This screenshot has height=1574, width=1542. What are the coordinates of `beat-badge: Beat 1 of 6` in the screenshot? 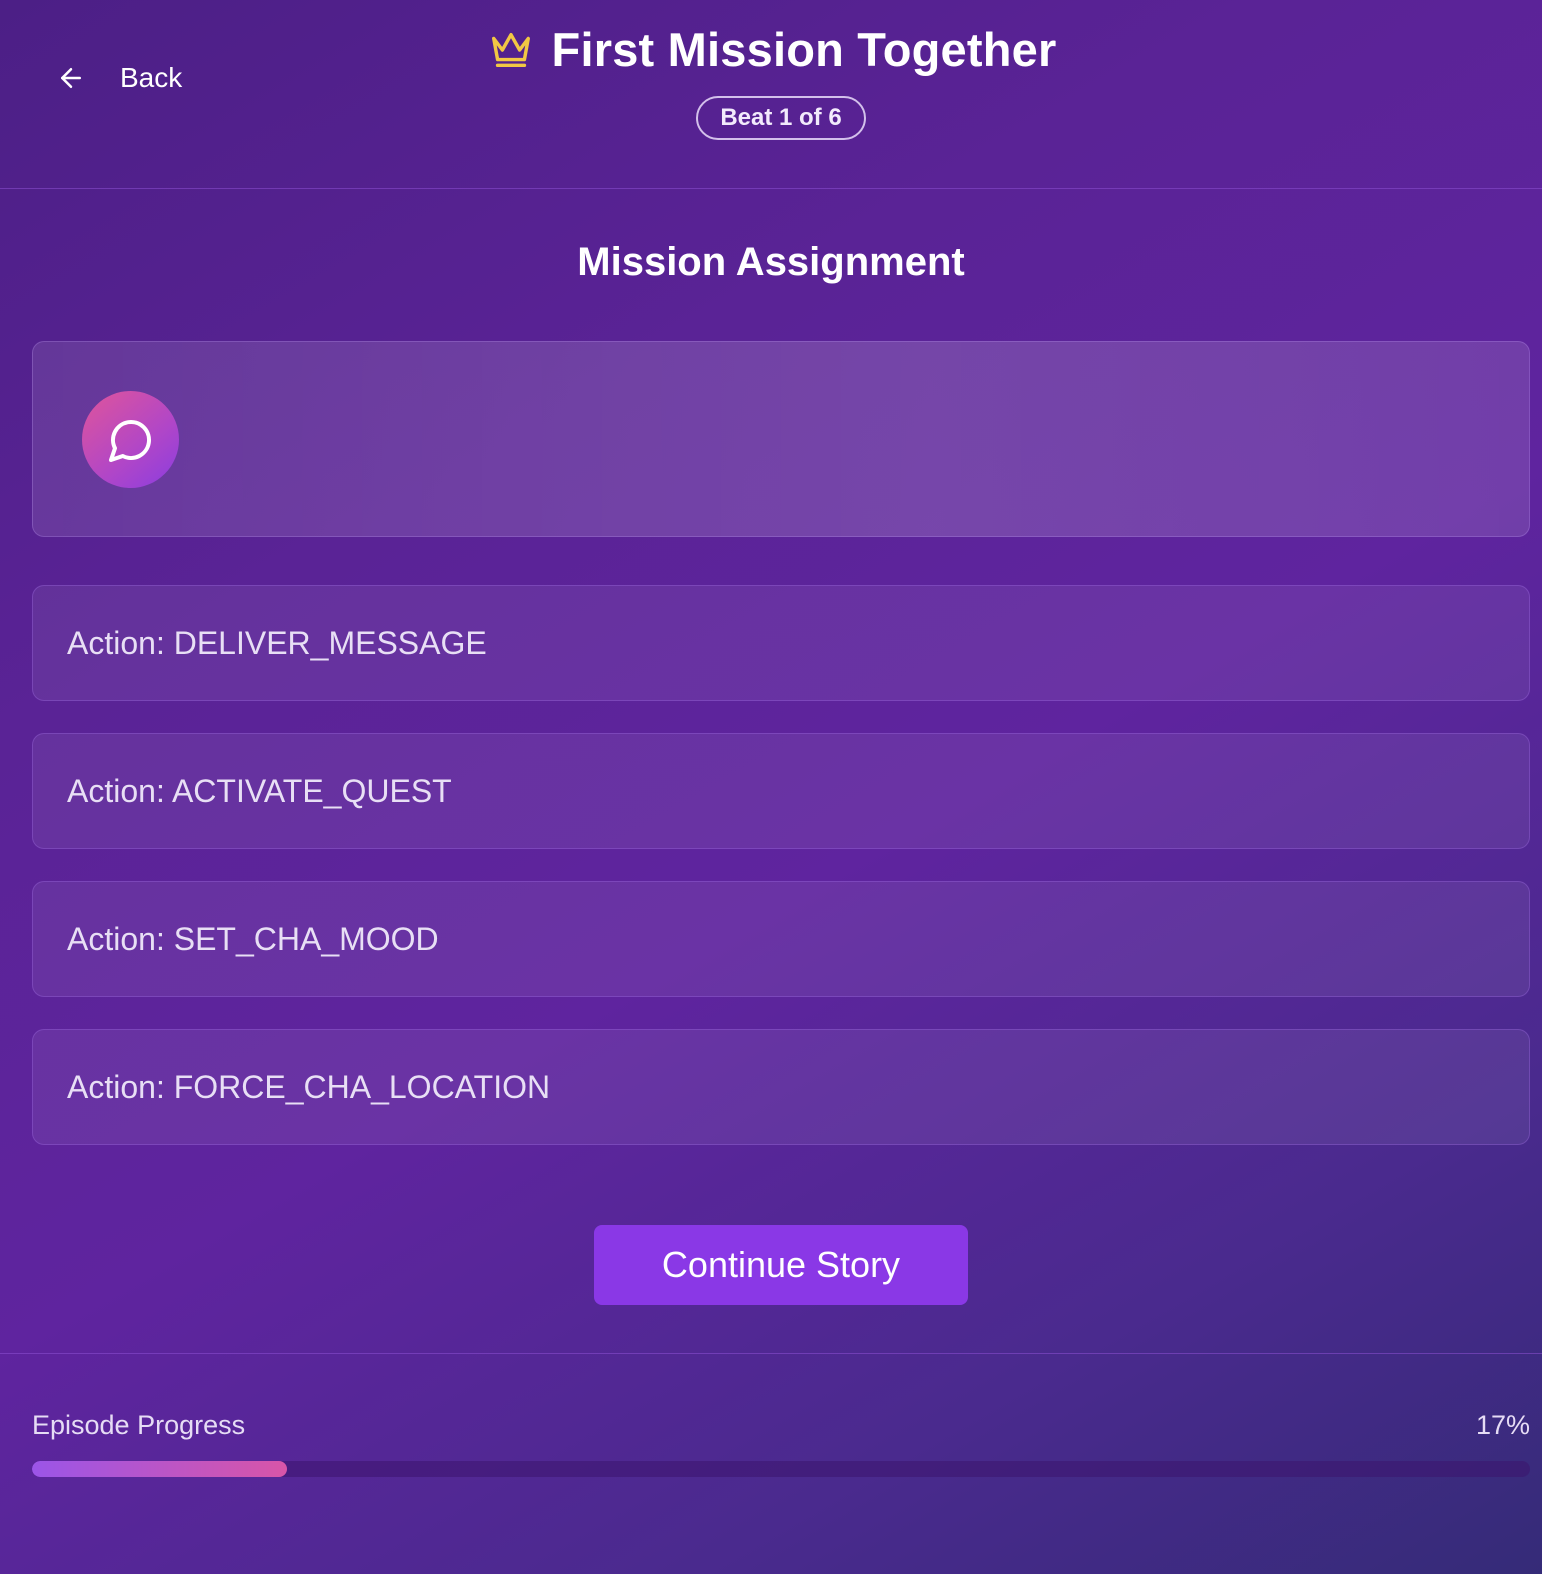 It's located at (781, 118).